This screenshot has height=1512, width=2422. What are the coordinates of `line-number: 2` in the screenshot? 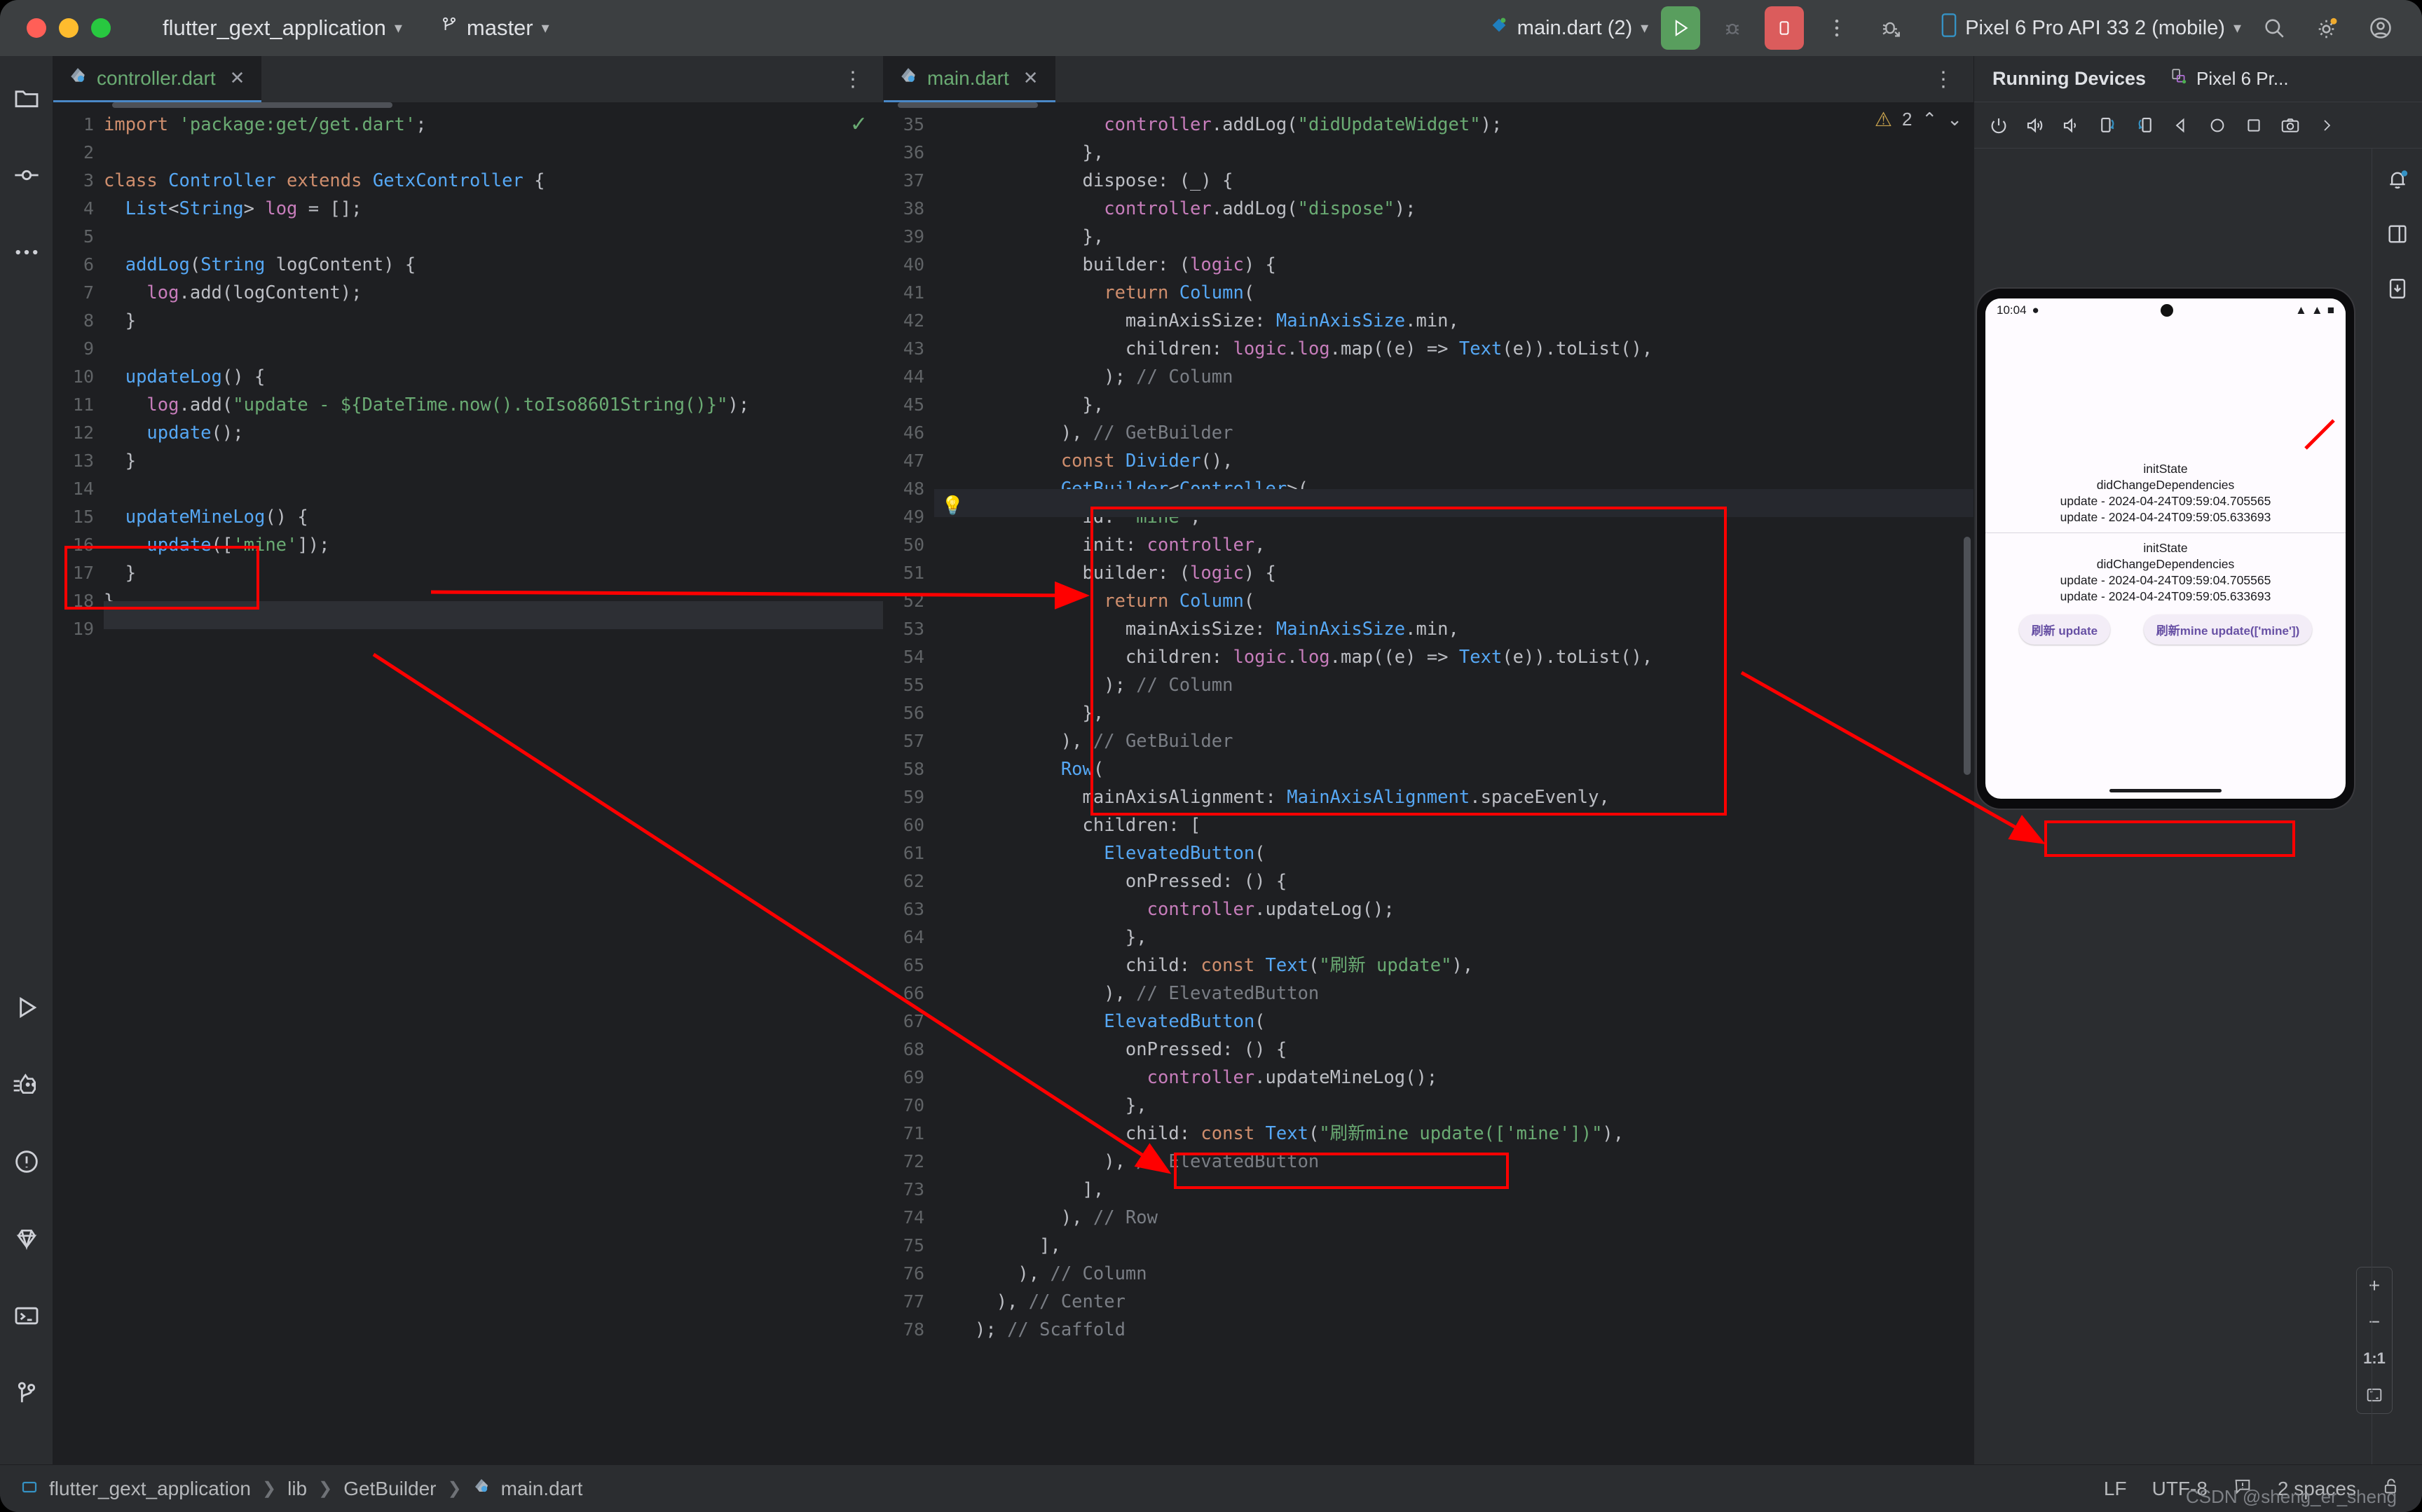 It's located at (88, 152).